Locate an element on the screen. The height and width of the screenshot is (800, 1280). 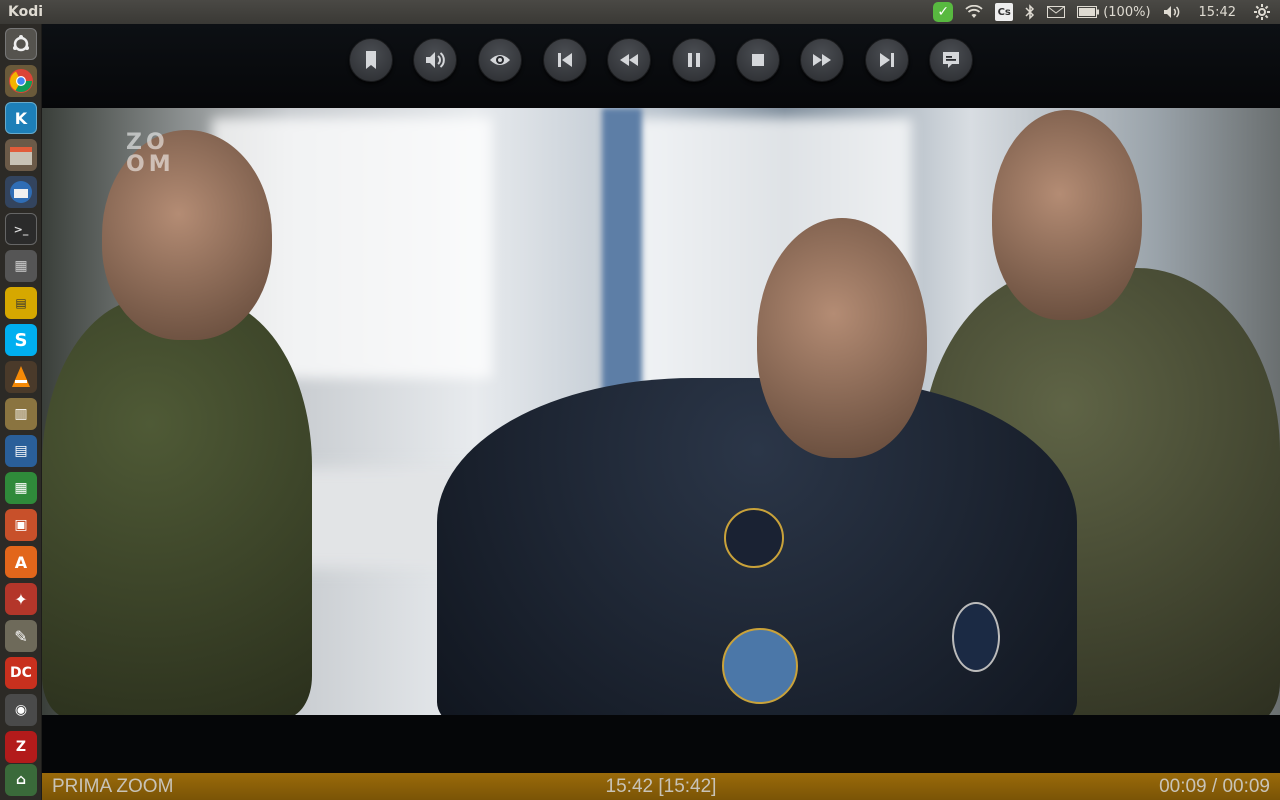
archive-manager-icon: ▥ is located at coordinates (21, 414).